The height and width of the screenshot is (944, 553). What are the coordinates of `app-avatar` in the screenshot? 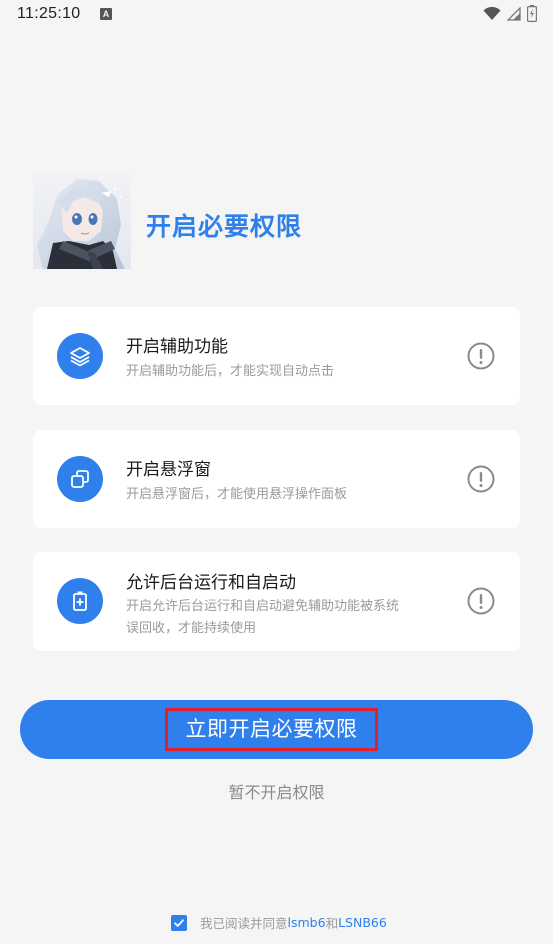 It's located at (82, 220).